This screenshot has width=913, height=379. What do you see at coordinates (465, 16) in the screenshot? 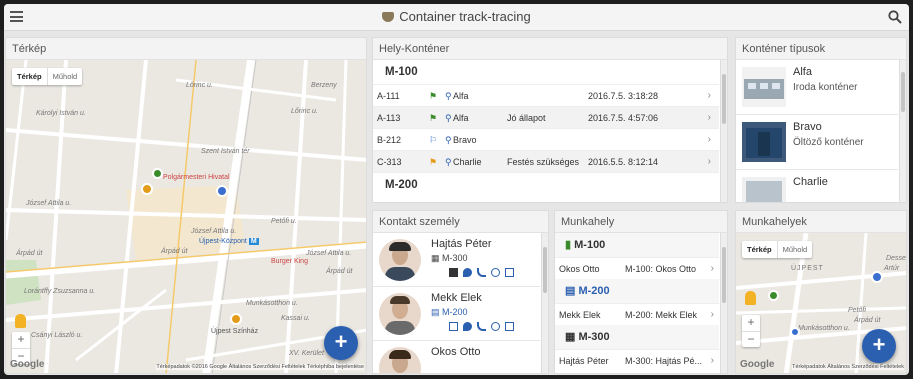
I see `app-title-text: Container track-tracing` at bounding box center [465, 16].